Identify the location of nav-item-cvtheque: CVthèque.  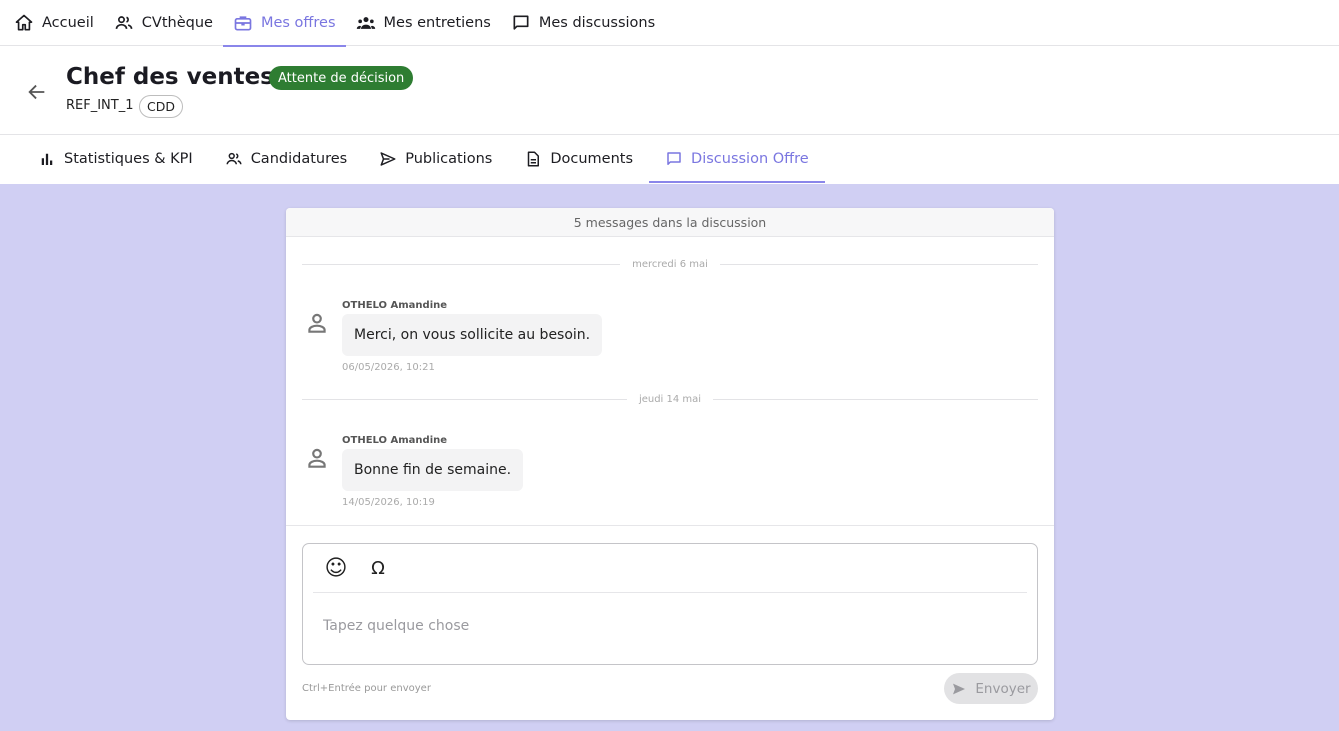
(163, 23).